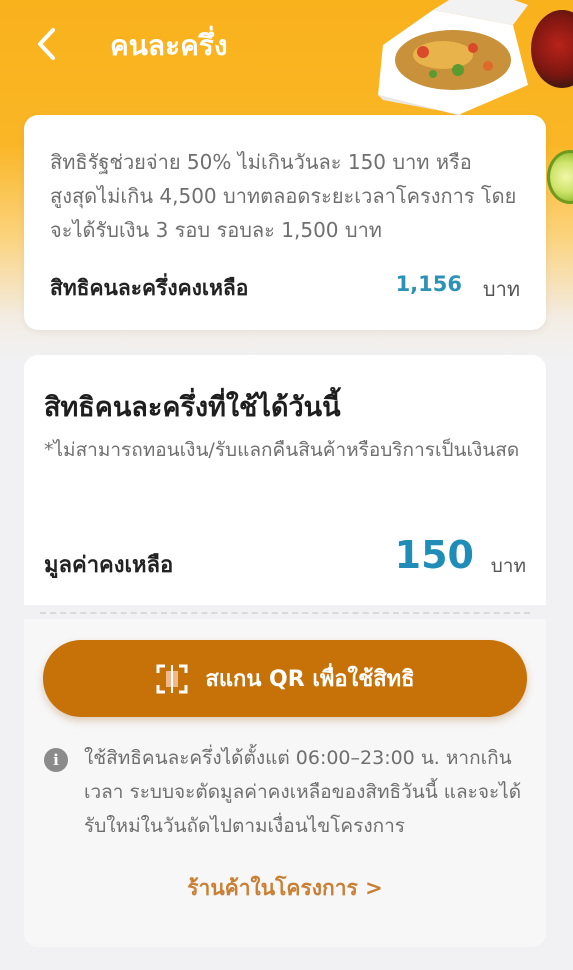  What do you see at coordinates (172, 678) in the screenshot?
I see `qr-scan-icon` at bounding box center [172, 678].